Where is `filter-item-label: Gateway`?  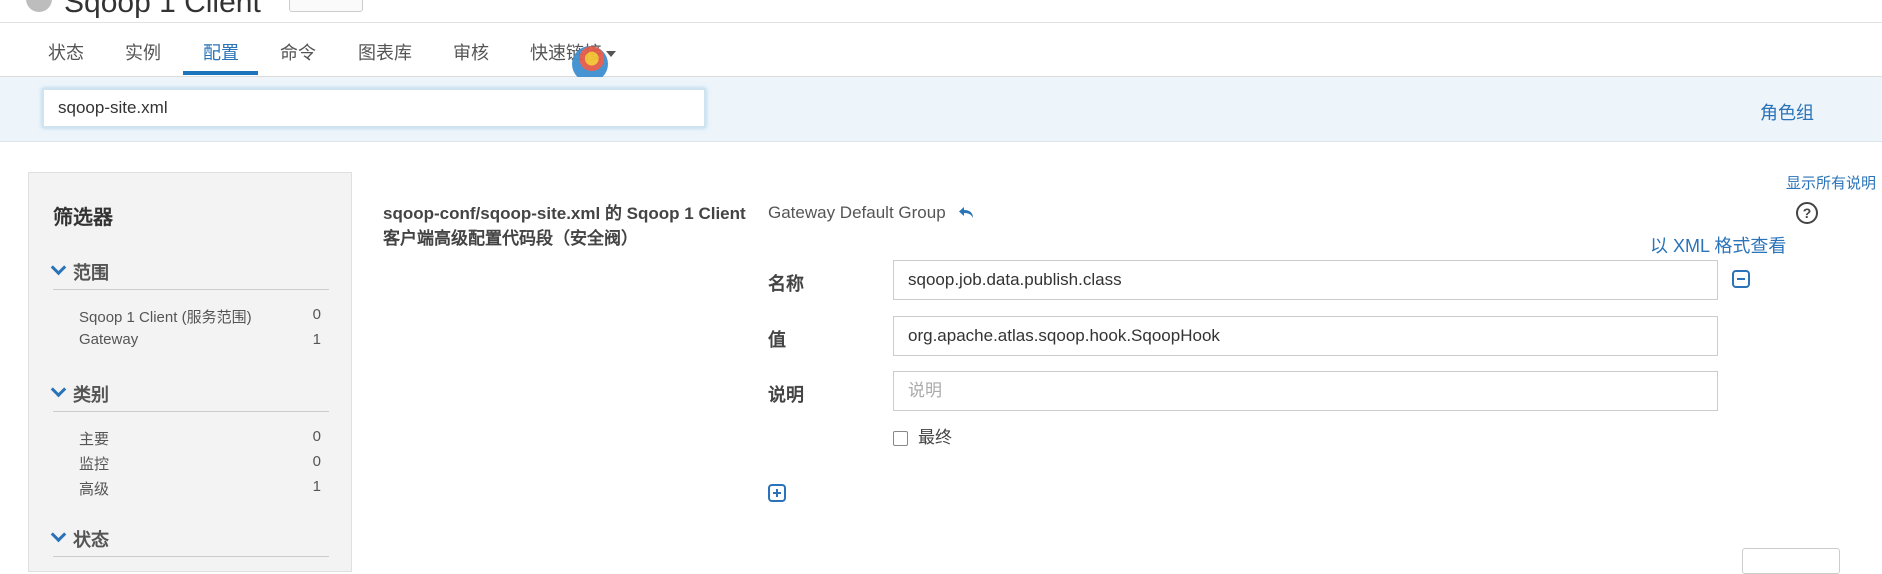
filter-item-label: Gateway is located at coordinates (109, 339).